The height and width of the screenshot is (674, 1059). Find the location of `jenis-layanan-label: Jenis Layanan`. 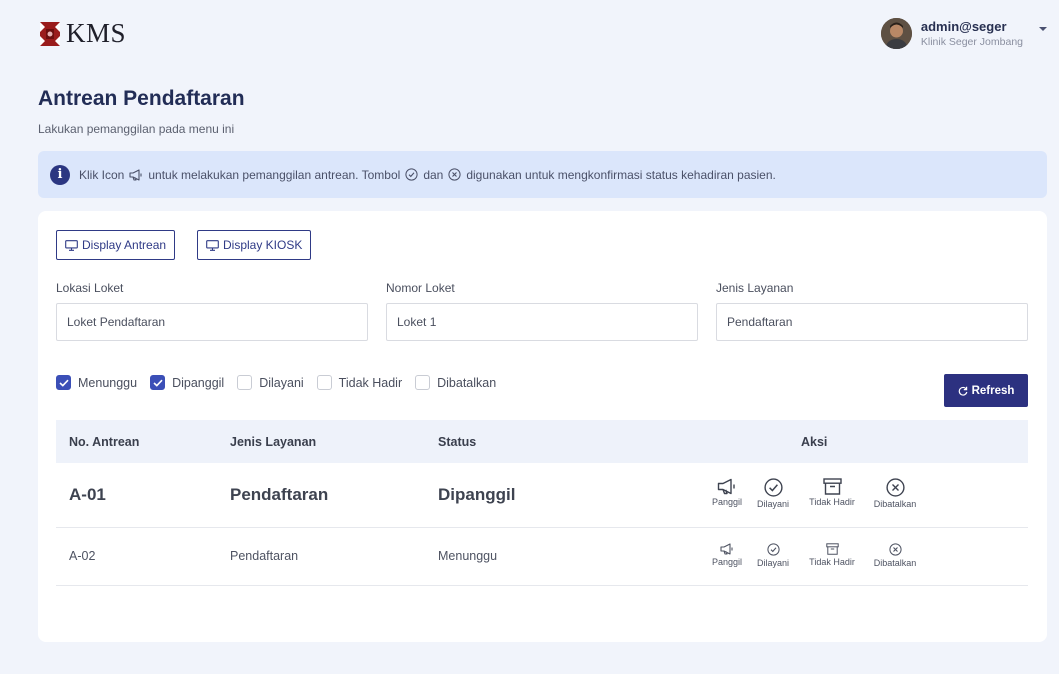

jenis-layanan-label: Jenis Layanan is located at coordinates (755, 288).